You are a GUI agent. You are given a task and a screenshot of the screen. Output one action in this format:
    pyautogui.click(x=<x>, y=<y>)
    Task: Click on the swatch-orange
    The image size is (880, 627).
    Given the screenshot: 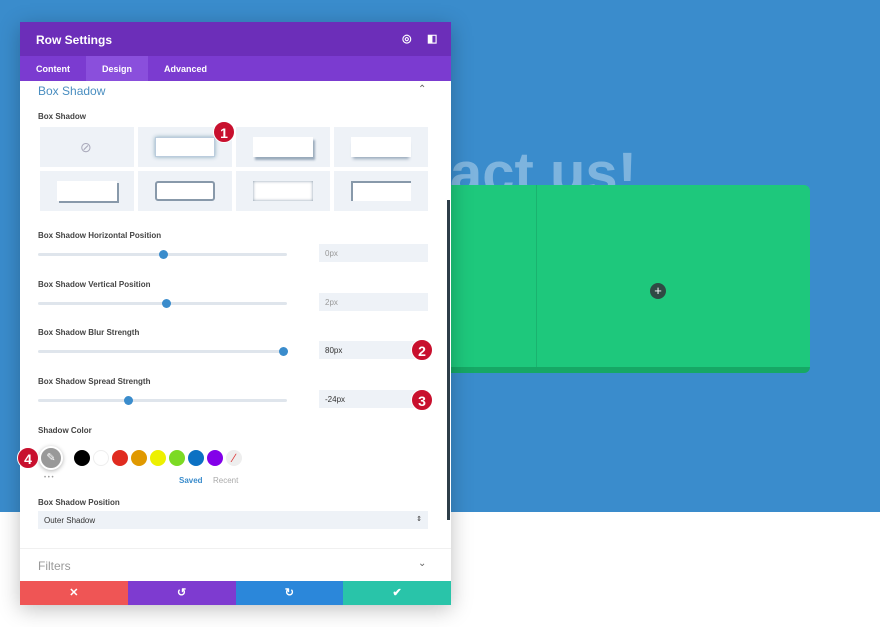 What is the action you would take?
    pyautogui.click(x=139, y=458)
    